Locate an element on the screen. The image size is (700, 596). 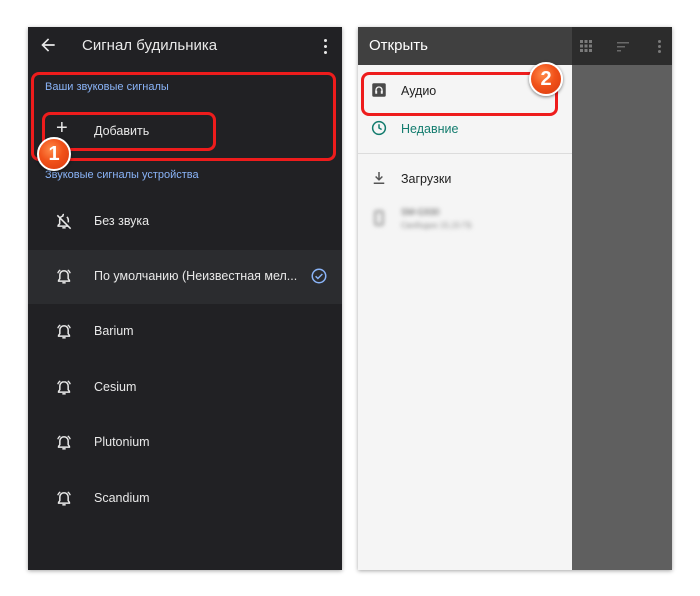
list-item: Cesium is located at coordinates (185, 388).